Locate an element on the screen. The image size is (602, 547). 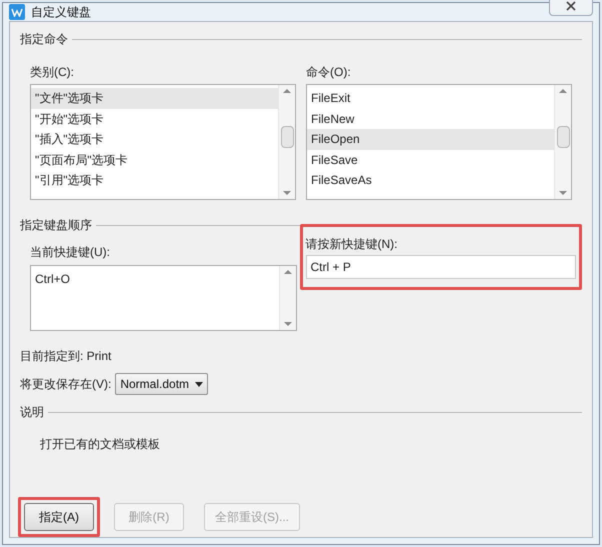
app-logo-icon is located at coordinates (17, 12).